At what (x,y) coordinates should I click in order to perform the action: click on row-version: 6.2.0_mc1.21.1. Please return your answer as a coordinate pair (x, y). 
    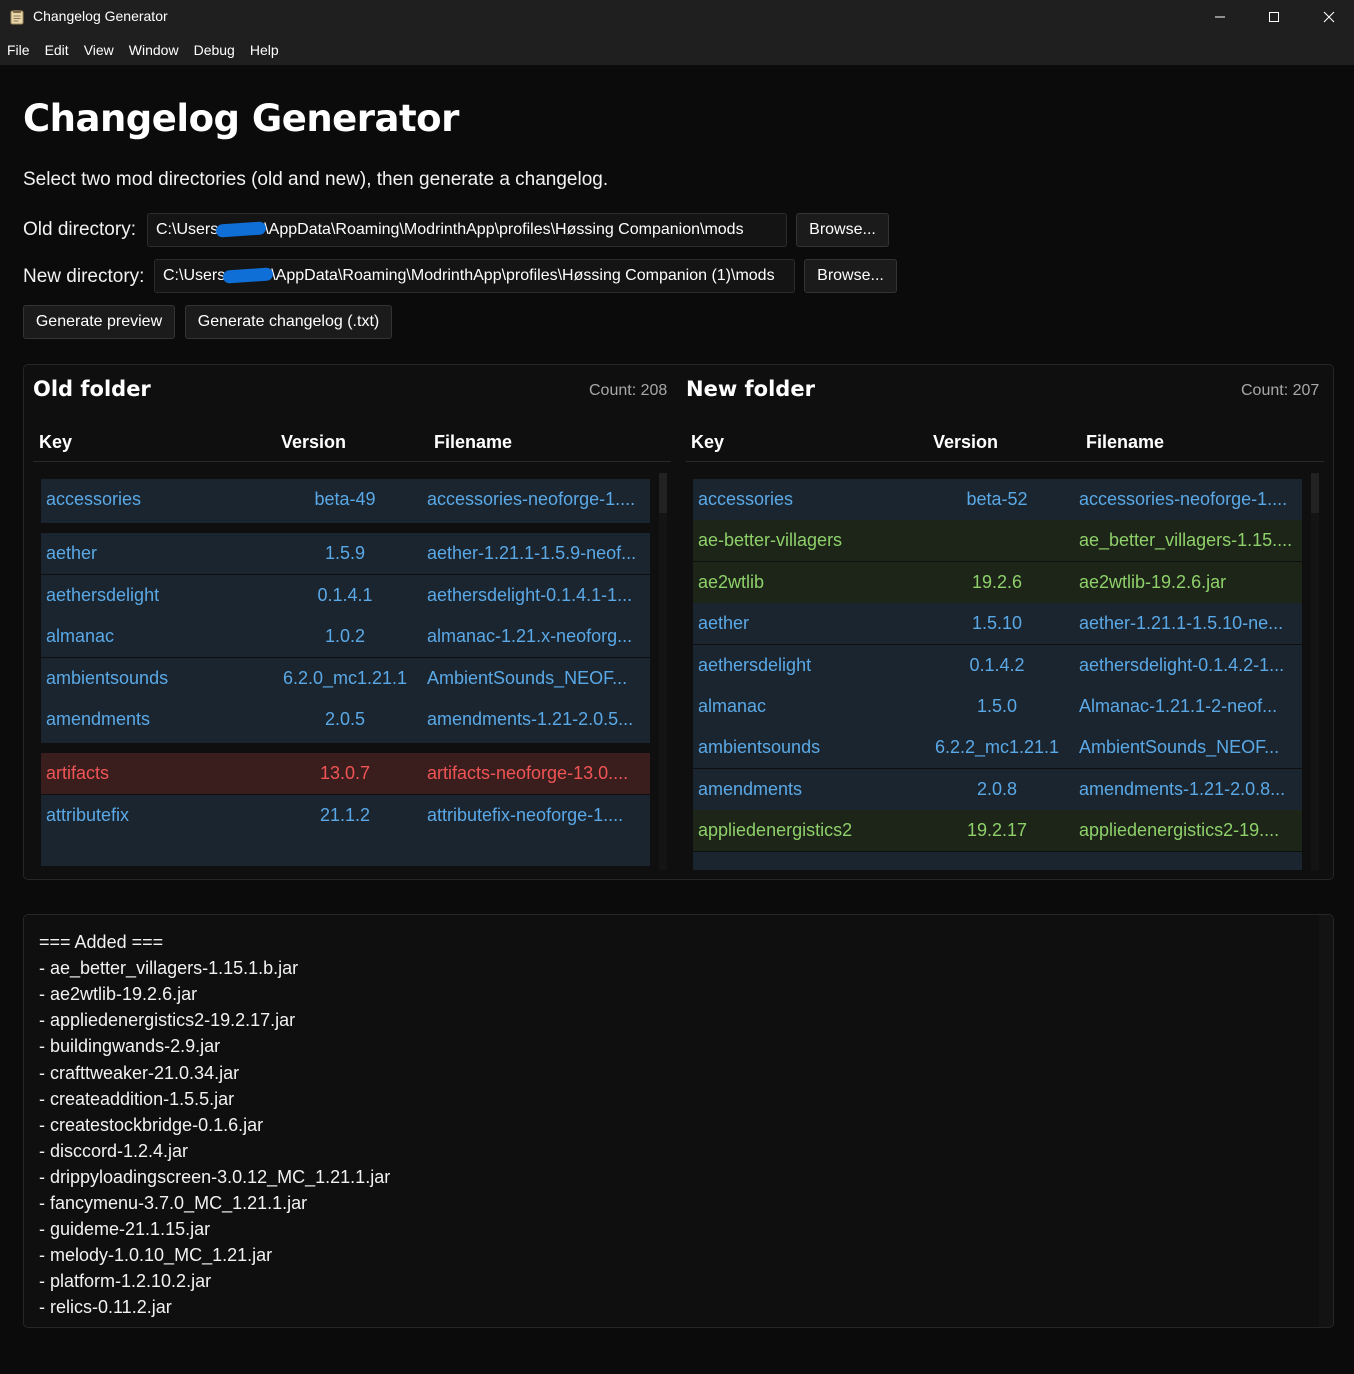
    Looking at the image, I should click on (345, 677).